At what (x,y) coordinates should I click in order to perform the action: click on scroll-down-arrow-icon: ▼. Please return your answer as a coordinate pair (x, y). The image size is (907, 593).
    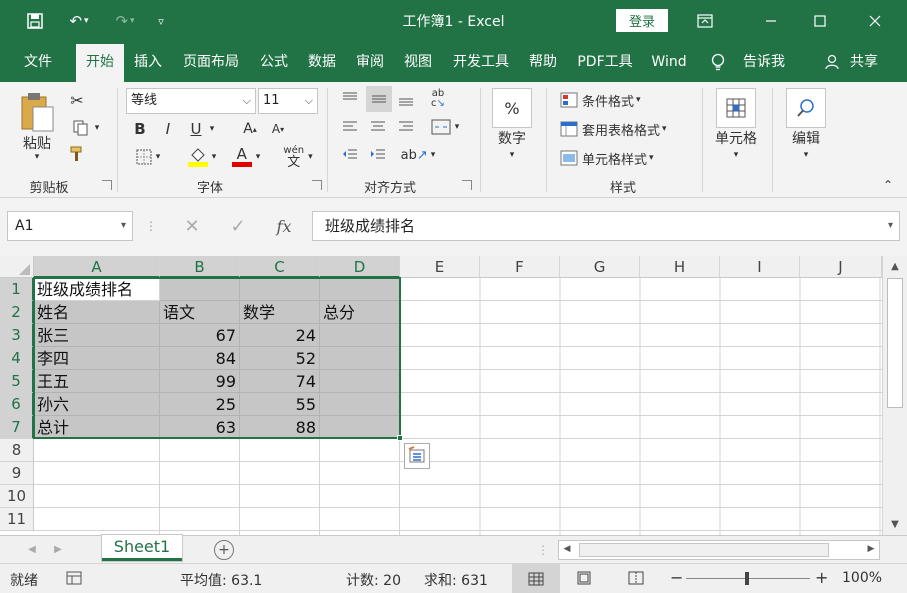
    Looking at the image, I should click on (895, 525).